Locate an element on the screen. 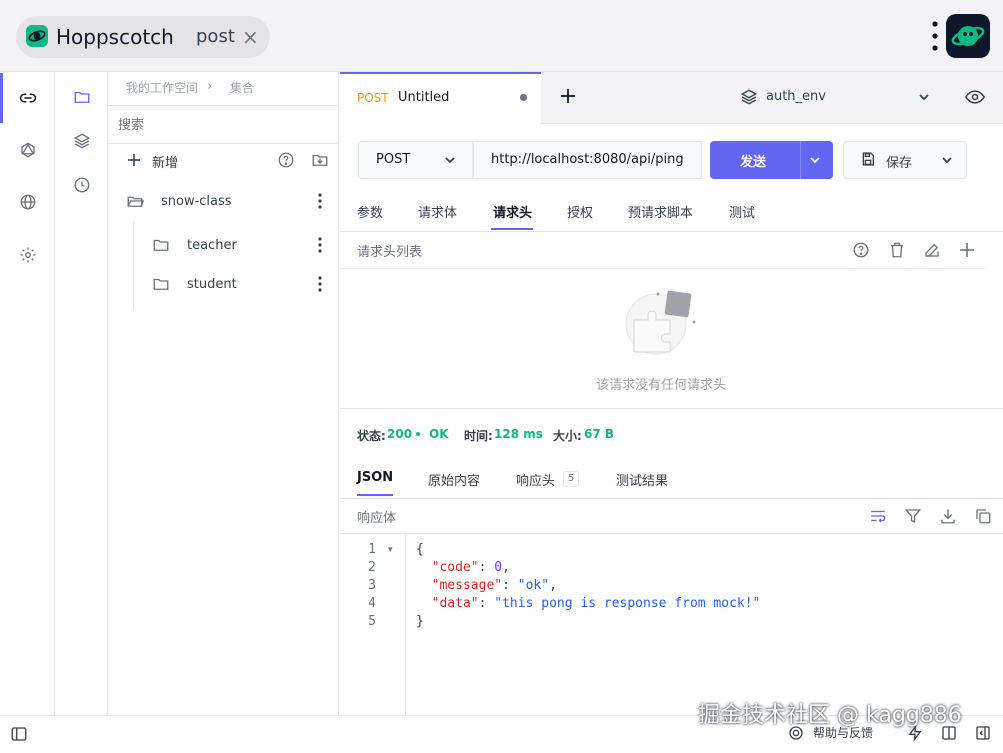 This screenshot has height=753, width=1003. collection-root: snow-class is located at coordinates (196, 201).